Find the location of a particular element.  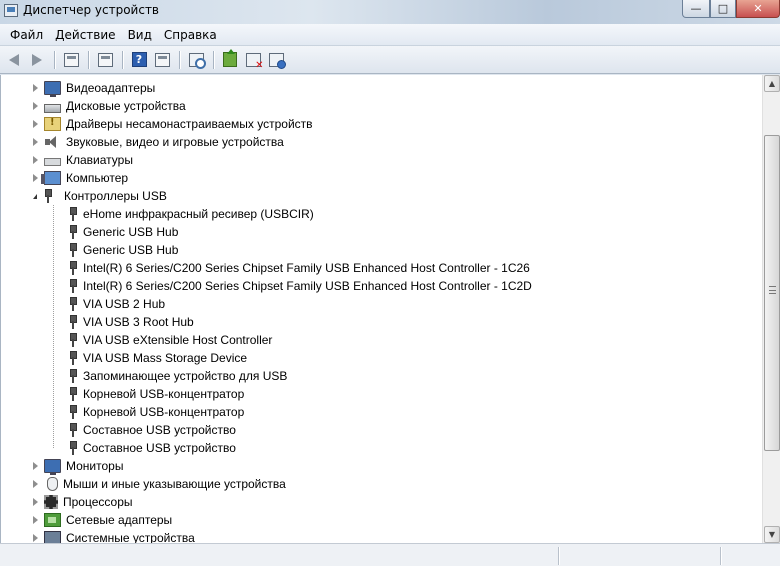

tree-category-row: Сетевые адаптеры is located at coordinates (381, 520).